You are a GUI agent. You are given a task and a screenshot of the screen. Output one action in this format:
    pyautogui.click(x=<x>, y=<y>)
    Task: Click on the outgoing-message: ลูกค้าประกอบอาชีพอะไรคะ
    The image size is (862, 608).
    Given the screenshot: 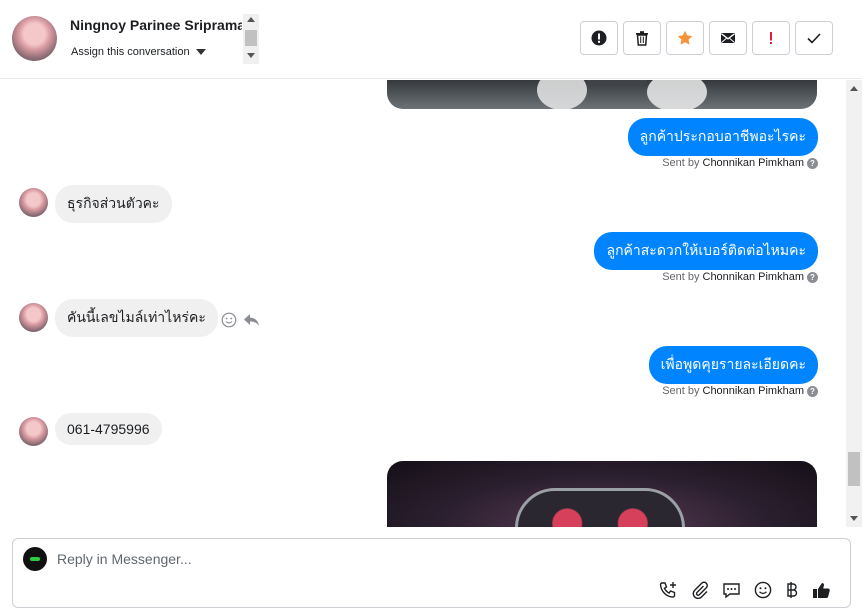 What is the action you would take?
    pyautogui.click(x=722, y=137)
    